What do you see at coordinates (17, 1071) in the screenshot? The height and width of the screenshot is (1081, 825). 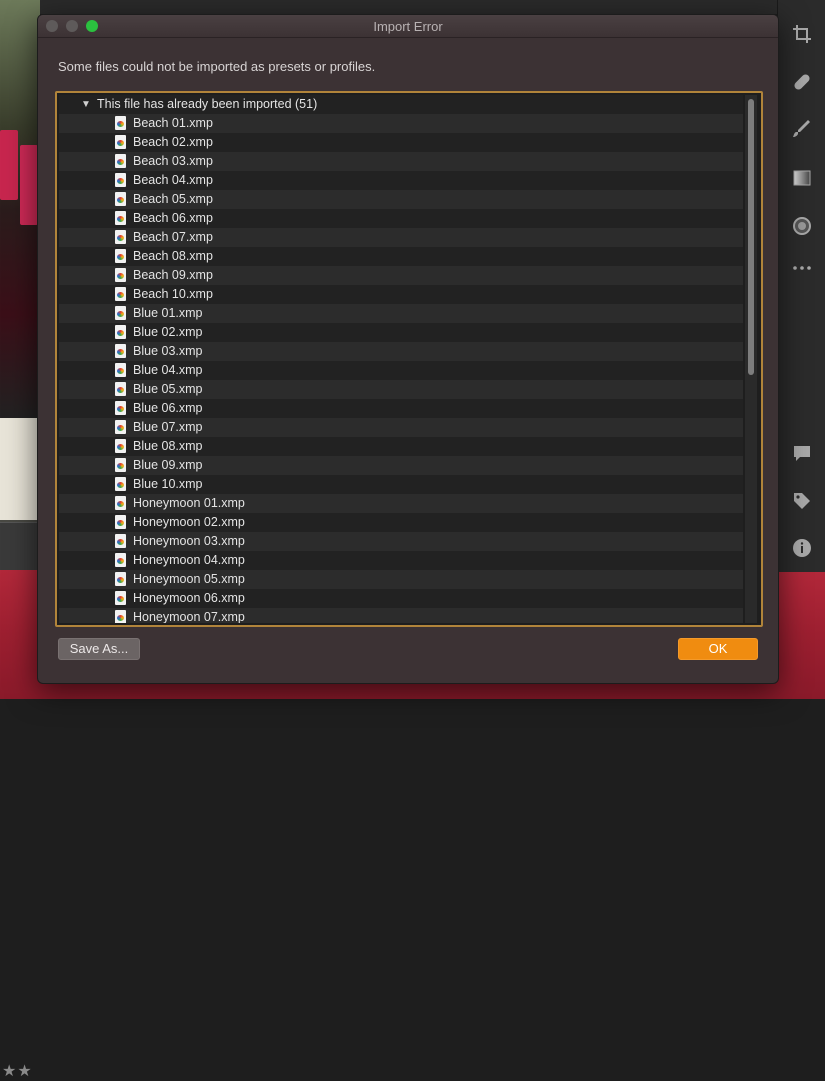 I see `rating-stars: ★★` at bounding box center [17, 1071].